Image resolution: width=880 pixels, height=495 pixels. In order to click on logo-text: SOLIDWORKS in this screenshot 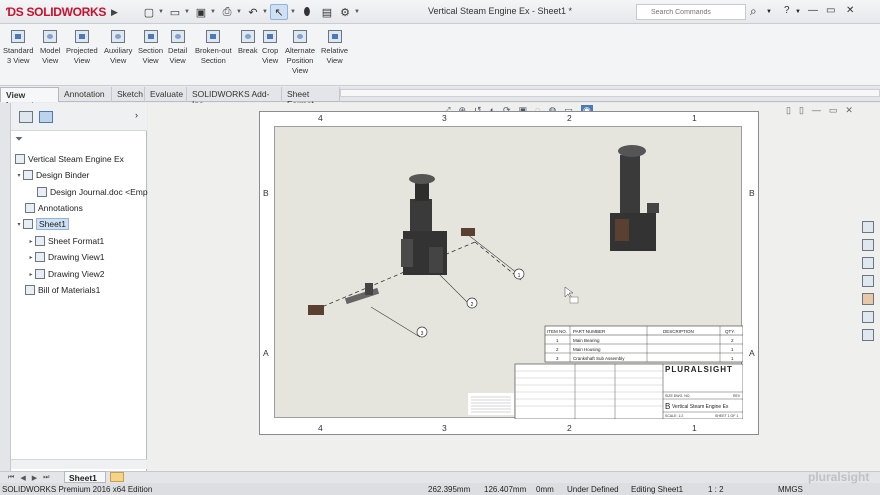, I will do `click(66, 12)`.